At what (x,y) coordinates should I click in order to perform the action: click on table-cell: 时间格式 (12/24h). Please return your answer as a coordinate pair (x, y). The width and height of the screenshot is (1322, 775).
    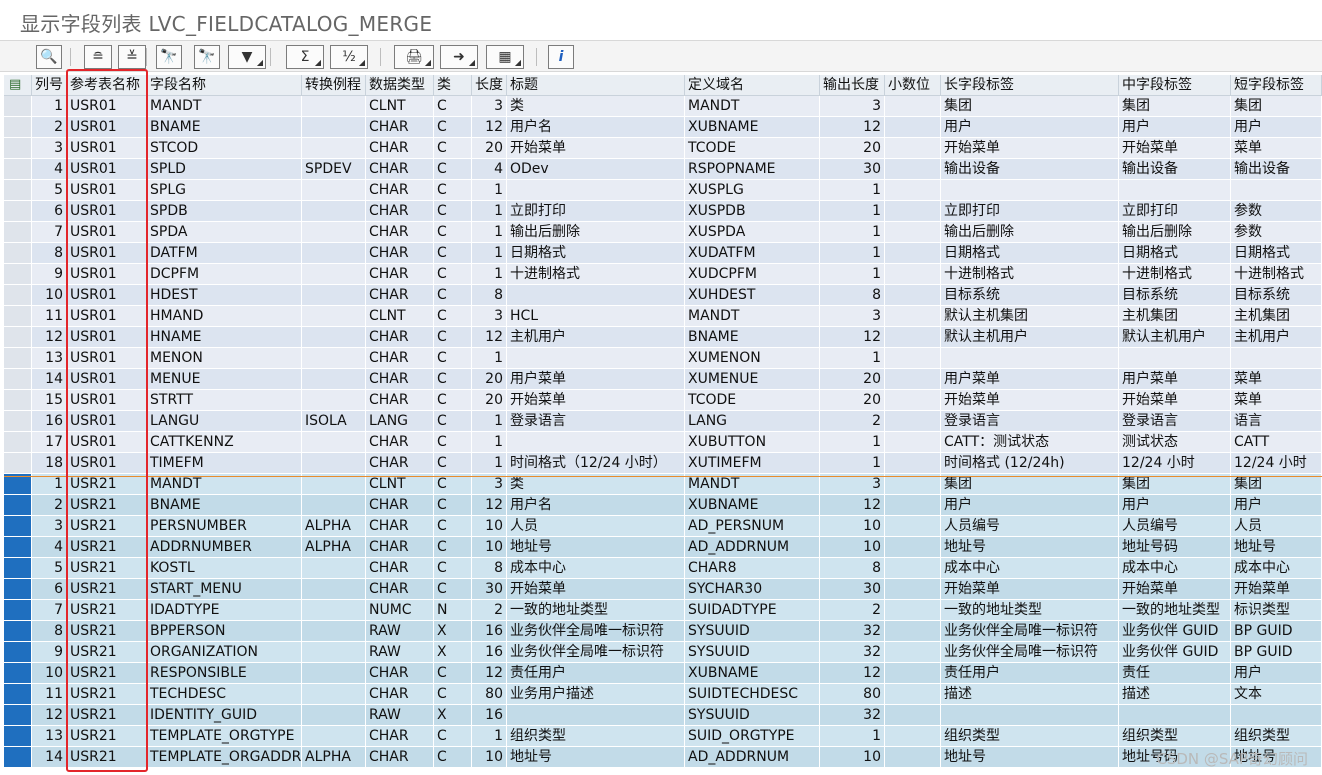
    Looking at the image, I should click on (1030, 463).